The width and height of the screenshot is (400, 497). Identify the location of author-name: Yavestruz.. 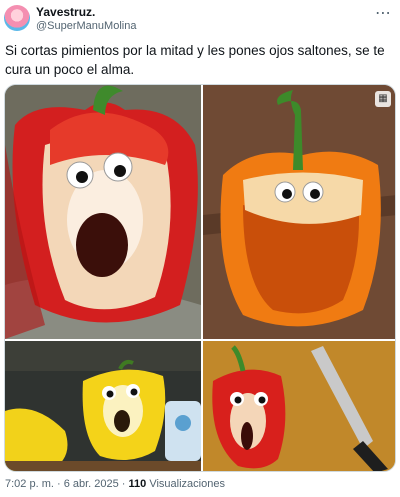
(65, 12).